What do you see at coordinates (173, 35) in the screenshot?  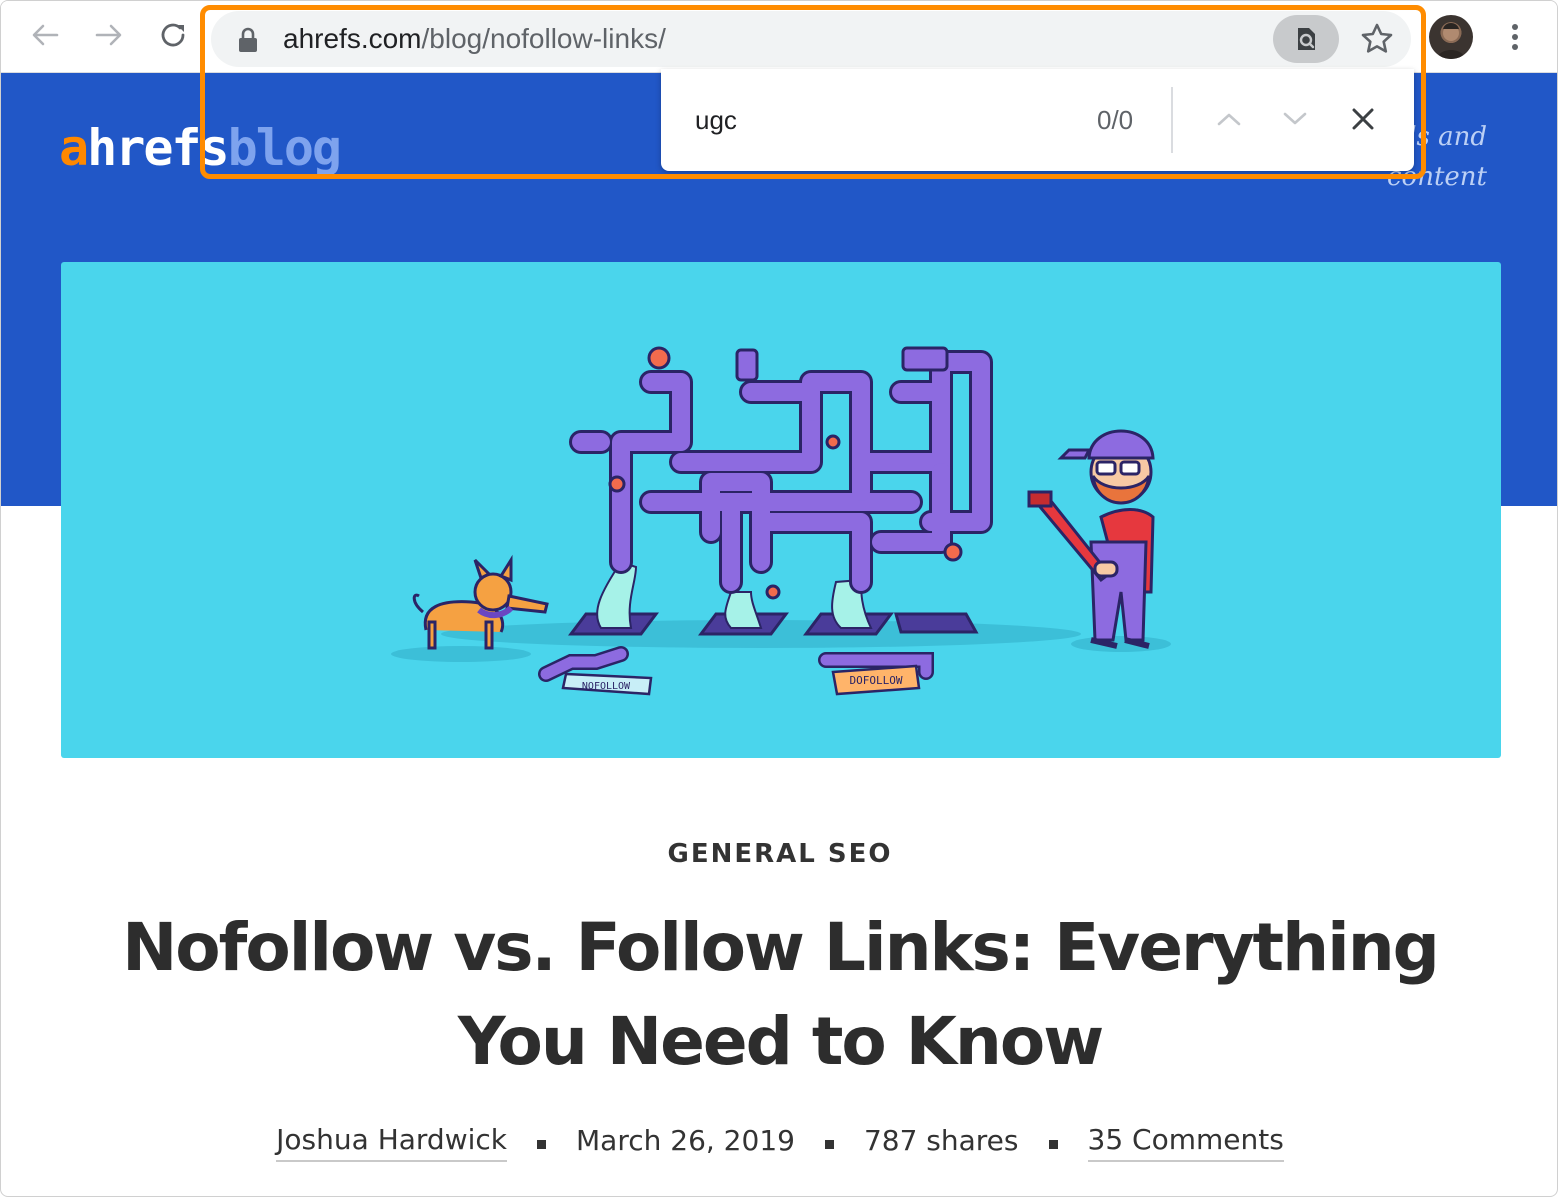 I see `reload-icon` at bounding box center [173, 35].